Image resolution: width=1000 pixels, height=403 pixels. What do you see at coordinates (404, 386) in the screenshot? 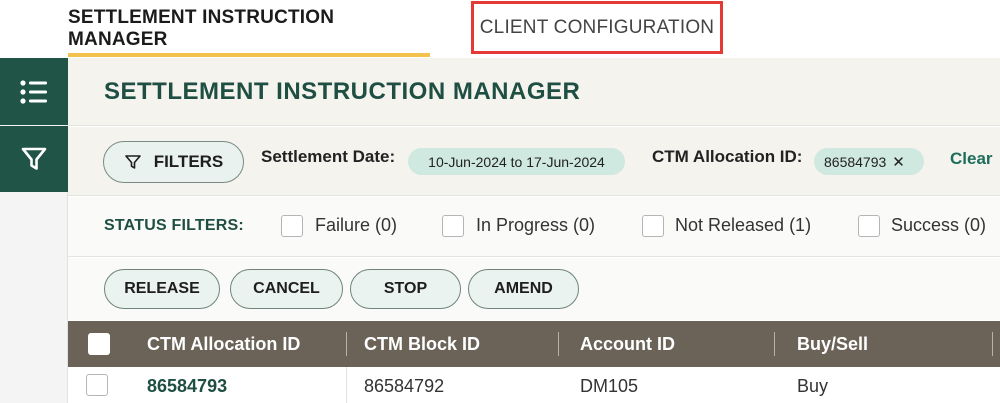
I see `block-id-cell: 86584792` at bounding box center [404, 386].